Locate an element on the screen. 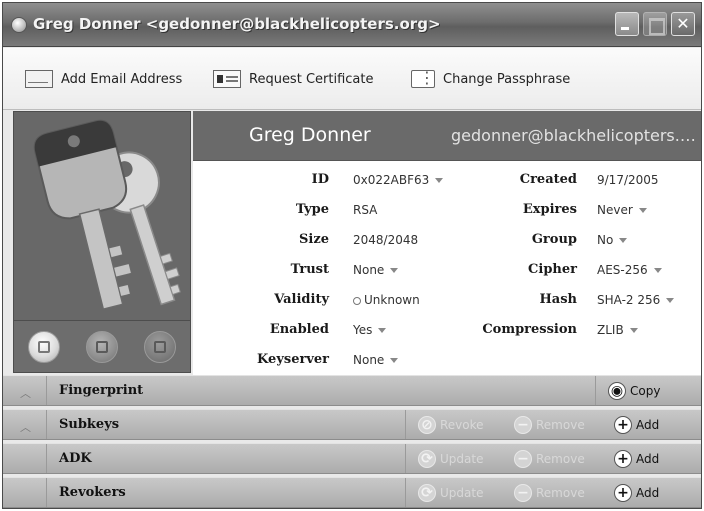  fingerprint-actions: ◉ Copy is located at coordinates (648, 390).